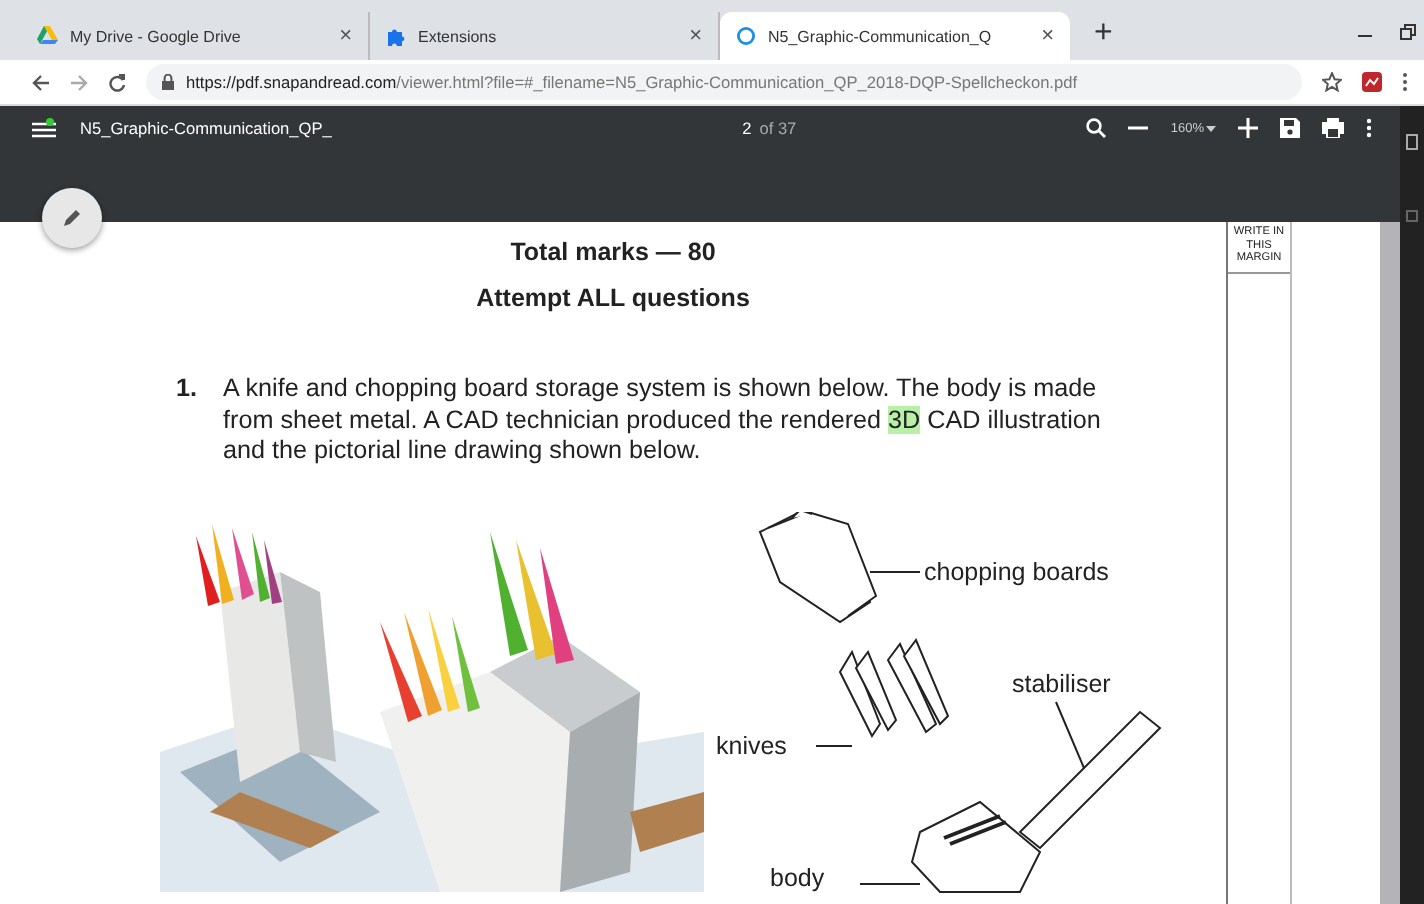 Image resolution: width=1424 pixels, height=904 pixels. What do you see at coordinates (724, 82) in the screenshot?
I see `address-field: https://pdf.snapandread.com/viewer.html?file=#_filename=N5_Graphic-Communication_QP_2018-DQP-Spellcheckon.pdf` at bounding box center [724, 82].